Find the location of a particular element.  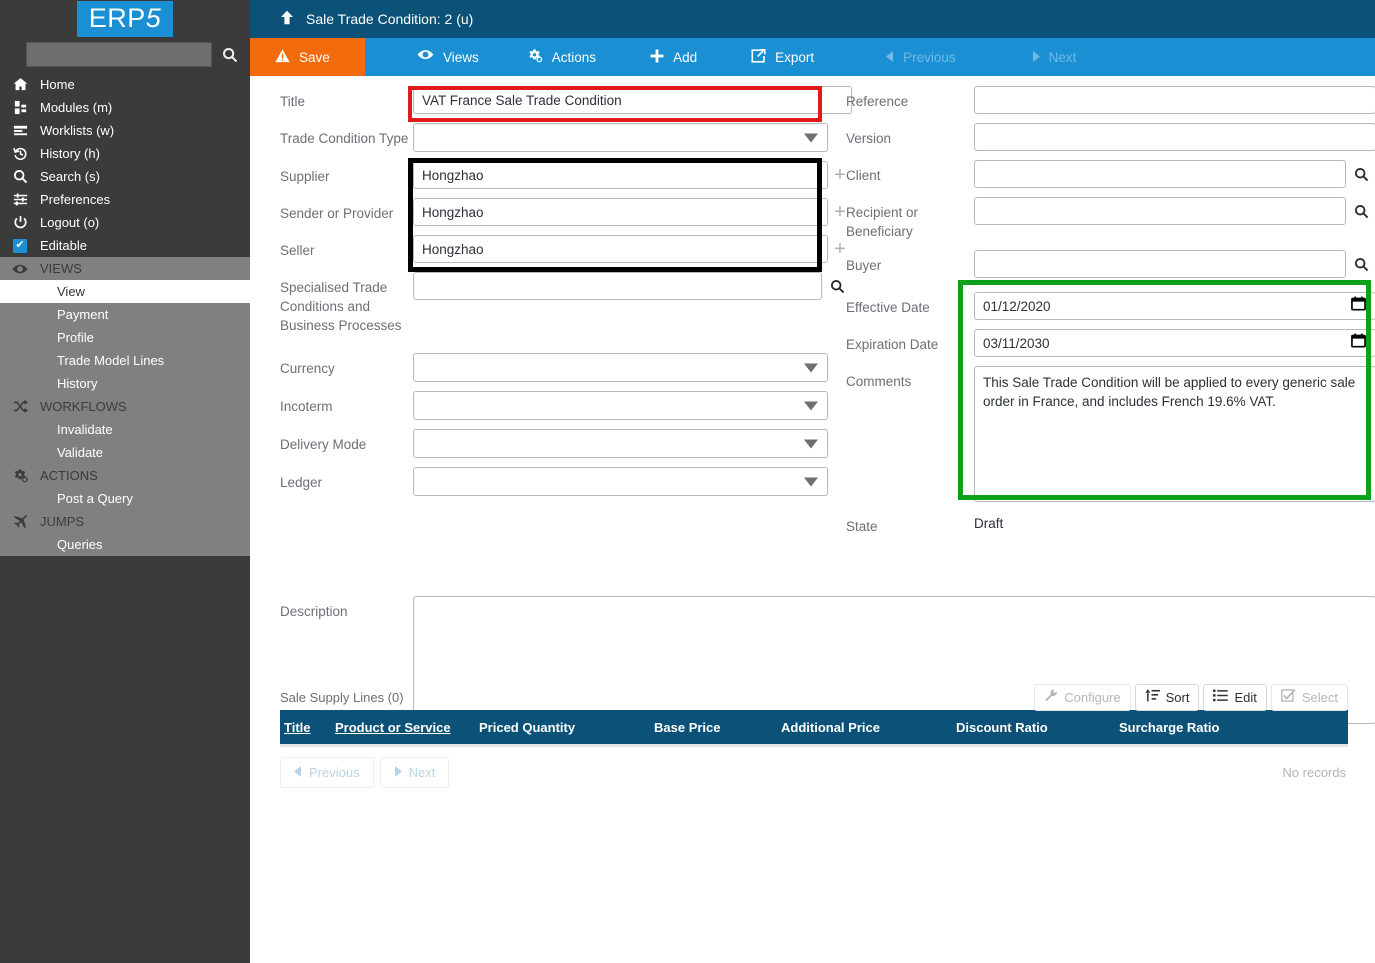

sidebar-item-queries: Queries is located at coordinates (125, 544).